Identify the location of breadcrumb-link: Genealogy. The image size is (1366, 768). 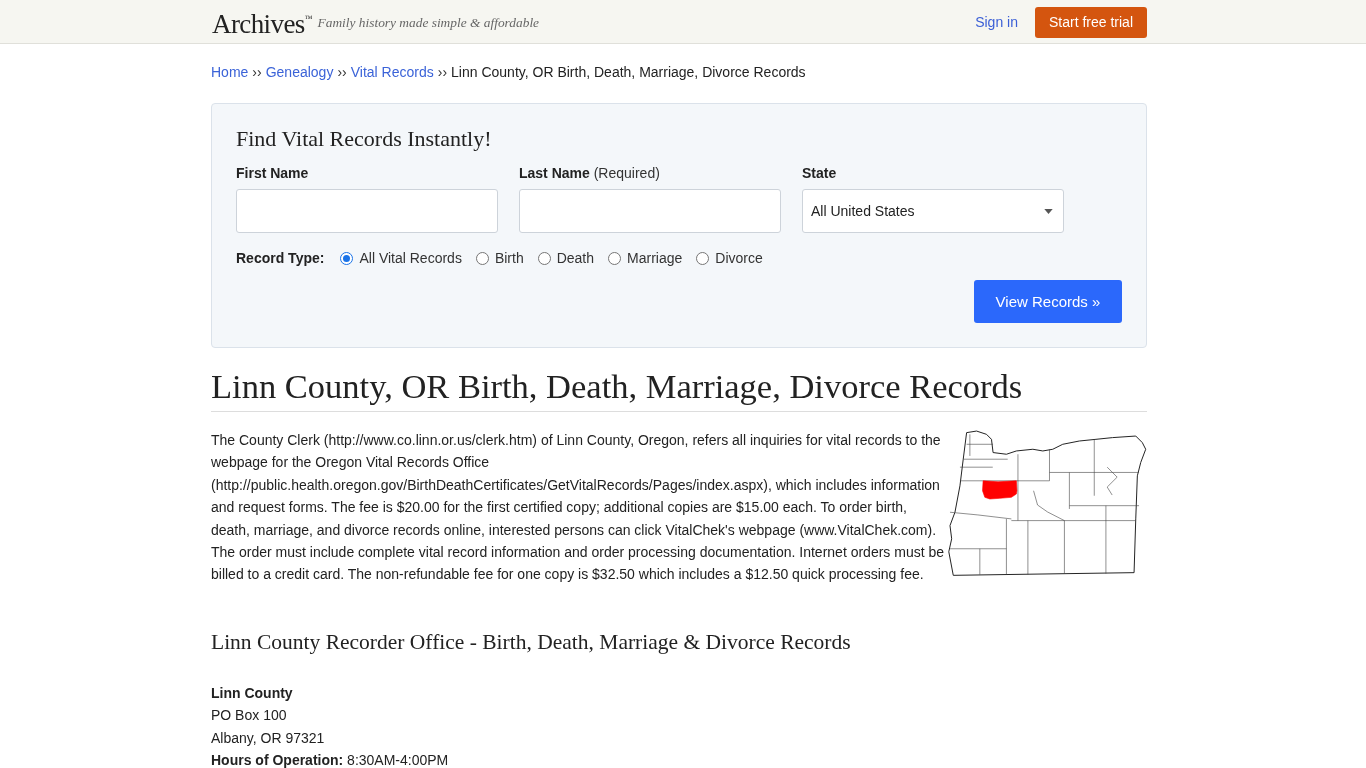
(299, 72).